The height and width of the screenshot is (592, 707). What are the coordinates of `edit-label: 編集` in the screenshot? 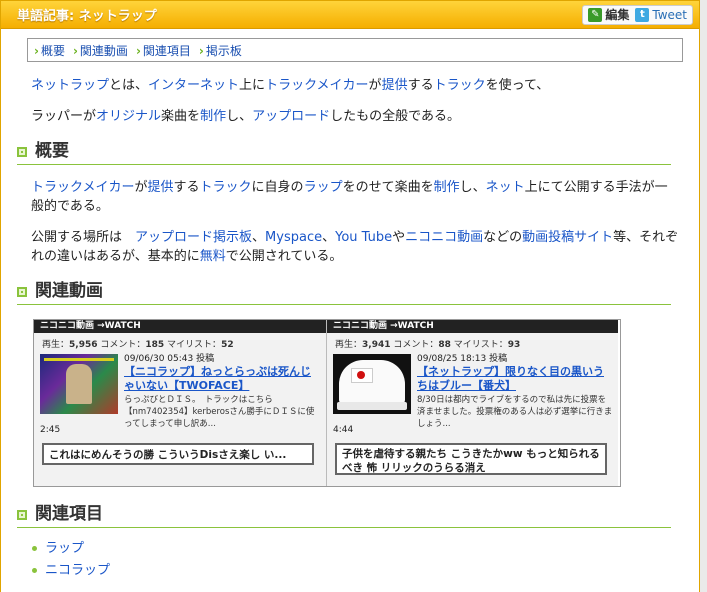 It's located at (617, 15).